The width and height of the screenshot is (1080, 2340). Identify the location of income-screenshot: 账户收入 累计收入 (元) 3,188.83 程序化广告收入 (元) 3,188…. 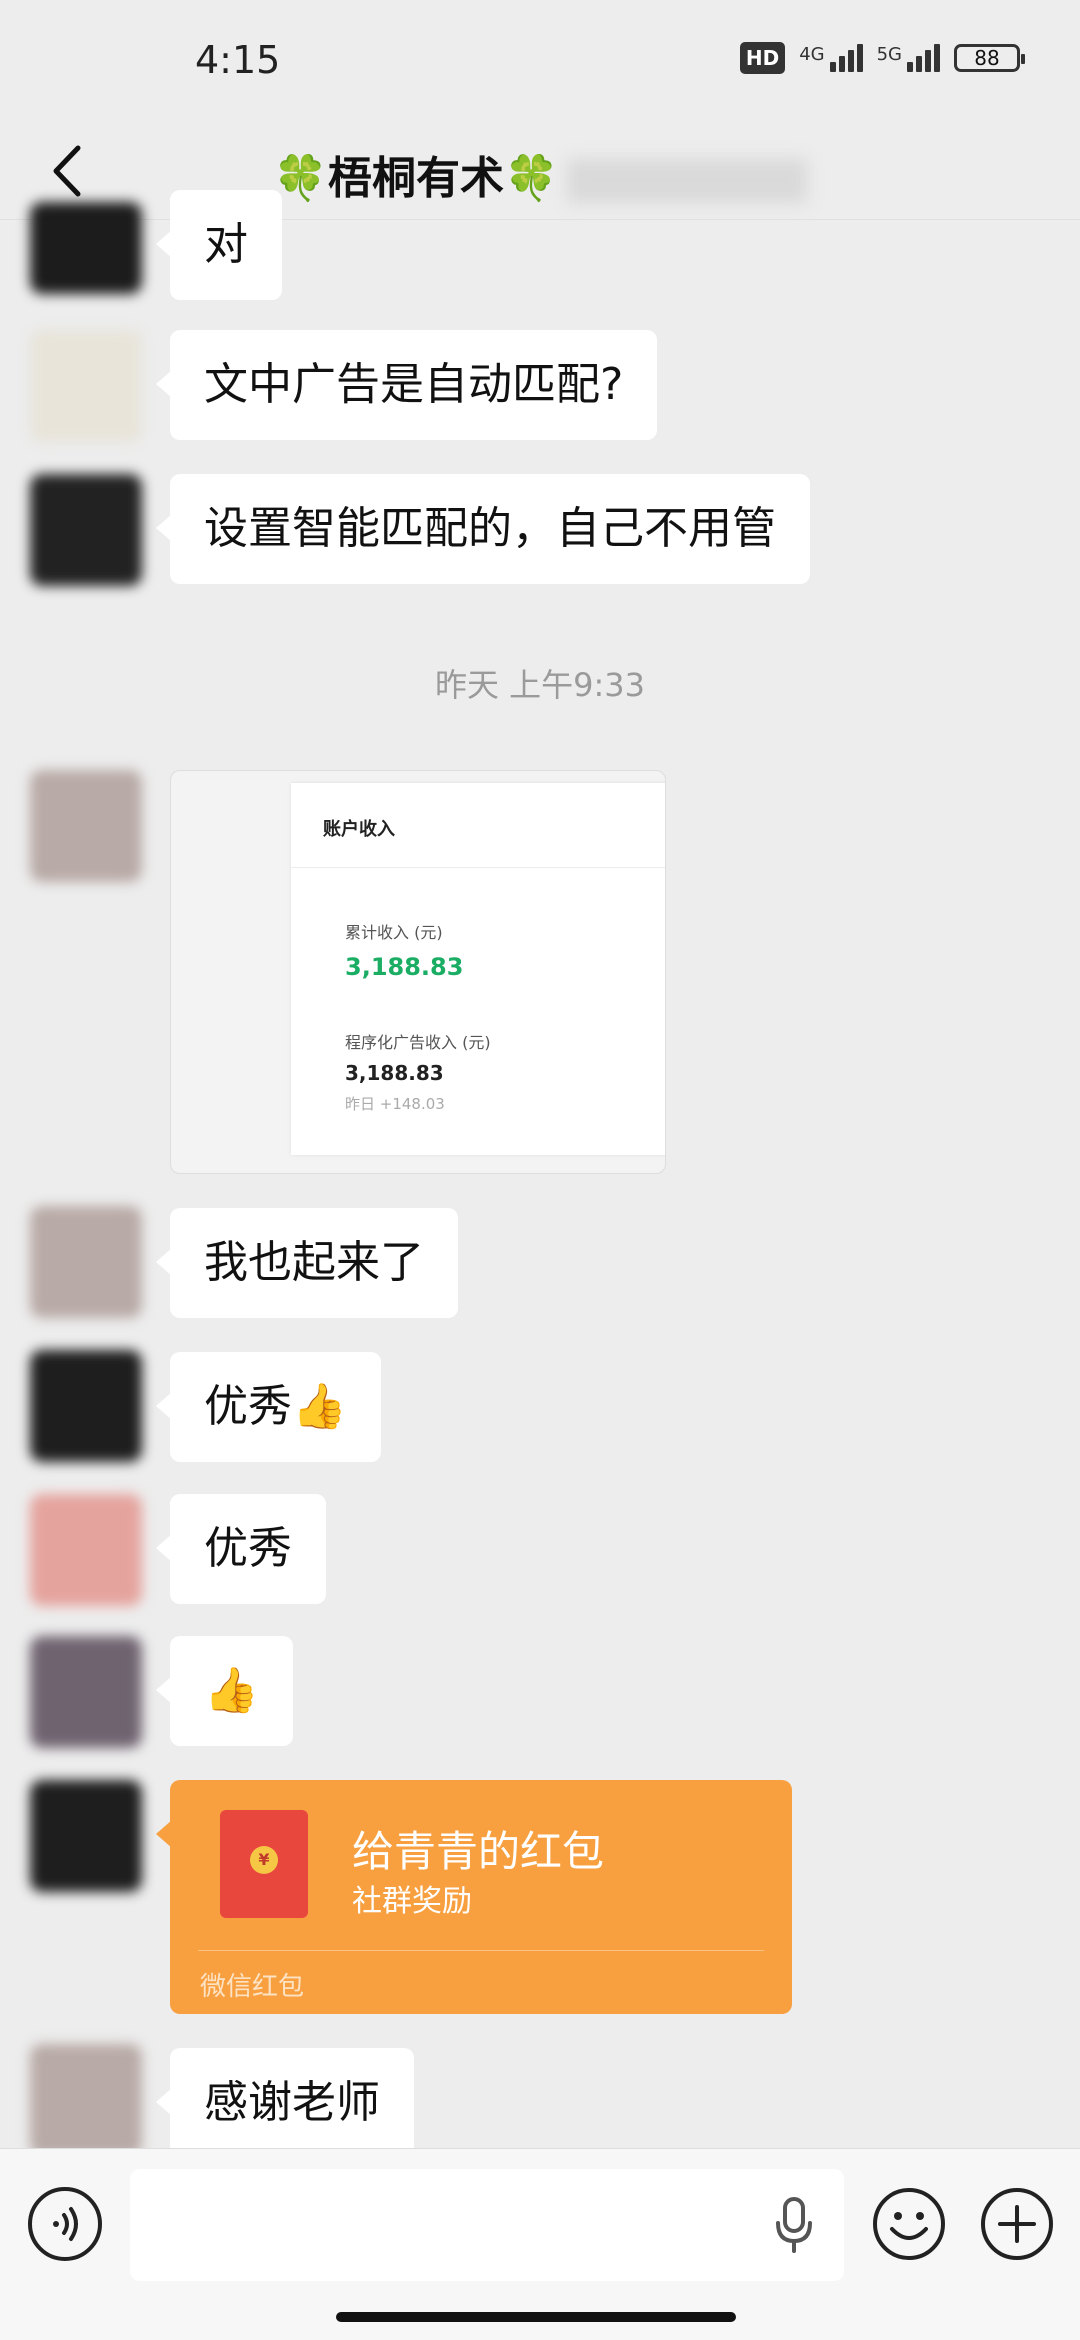
(478, 969).